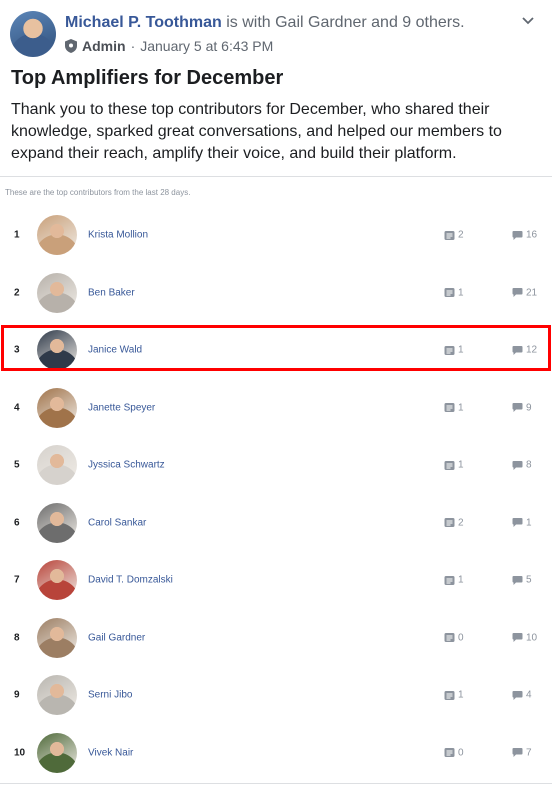 The image size is (552, 794). Describe the element at coordinates (117, 522) in the screenshot. I see `member-name-link: Carol Sankar` at that location.